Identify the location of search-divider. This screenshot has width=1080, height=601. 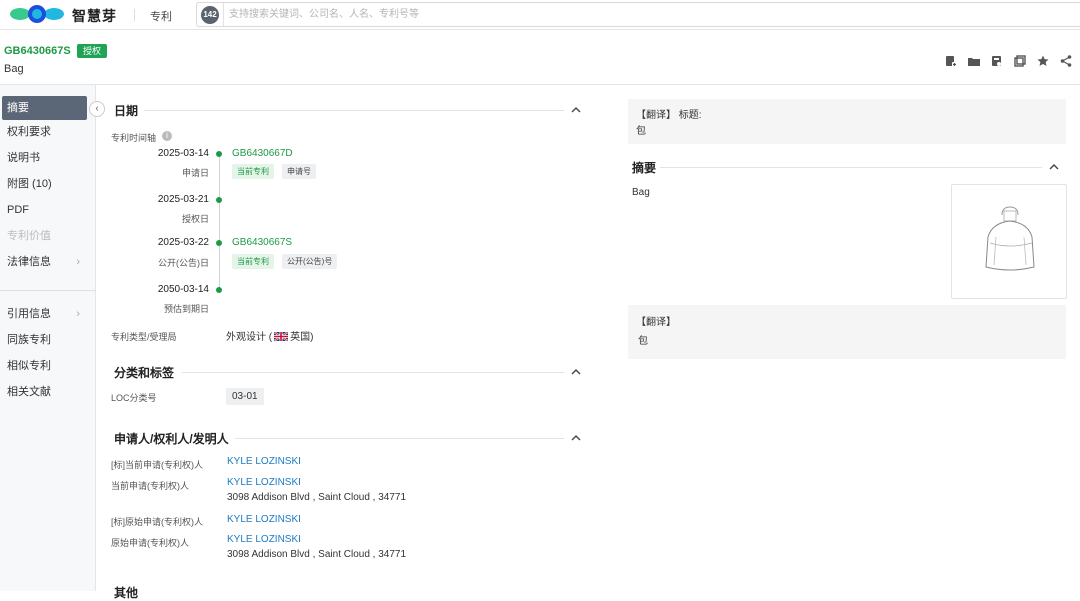
(223, 14).